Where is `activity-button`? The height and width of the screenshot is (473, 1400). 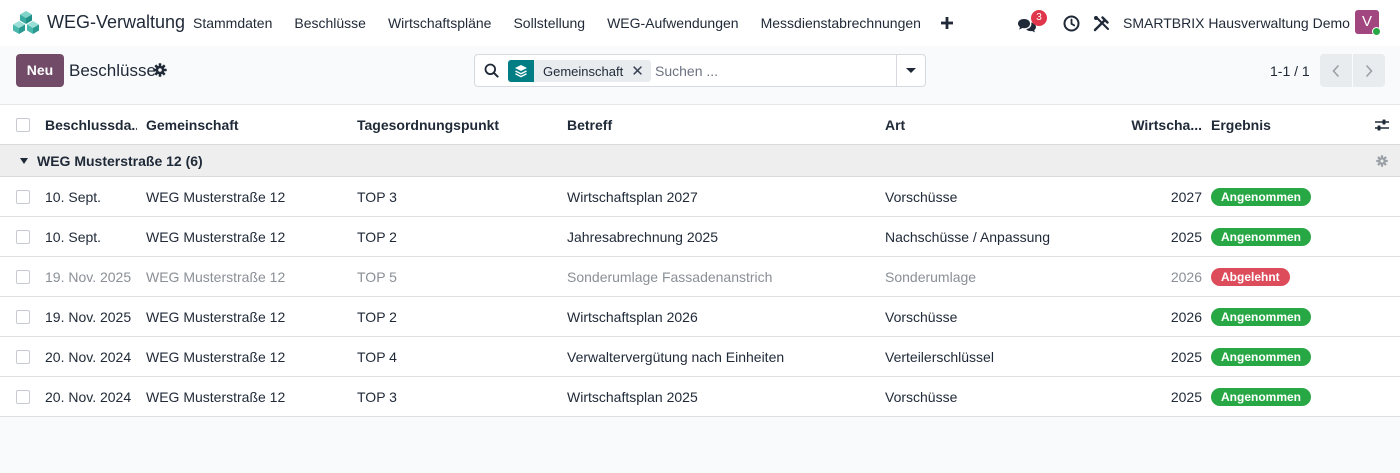
activity-button is located at coordinates (1071, 23).